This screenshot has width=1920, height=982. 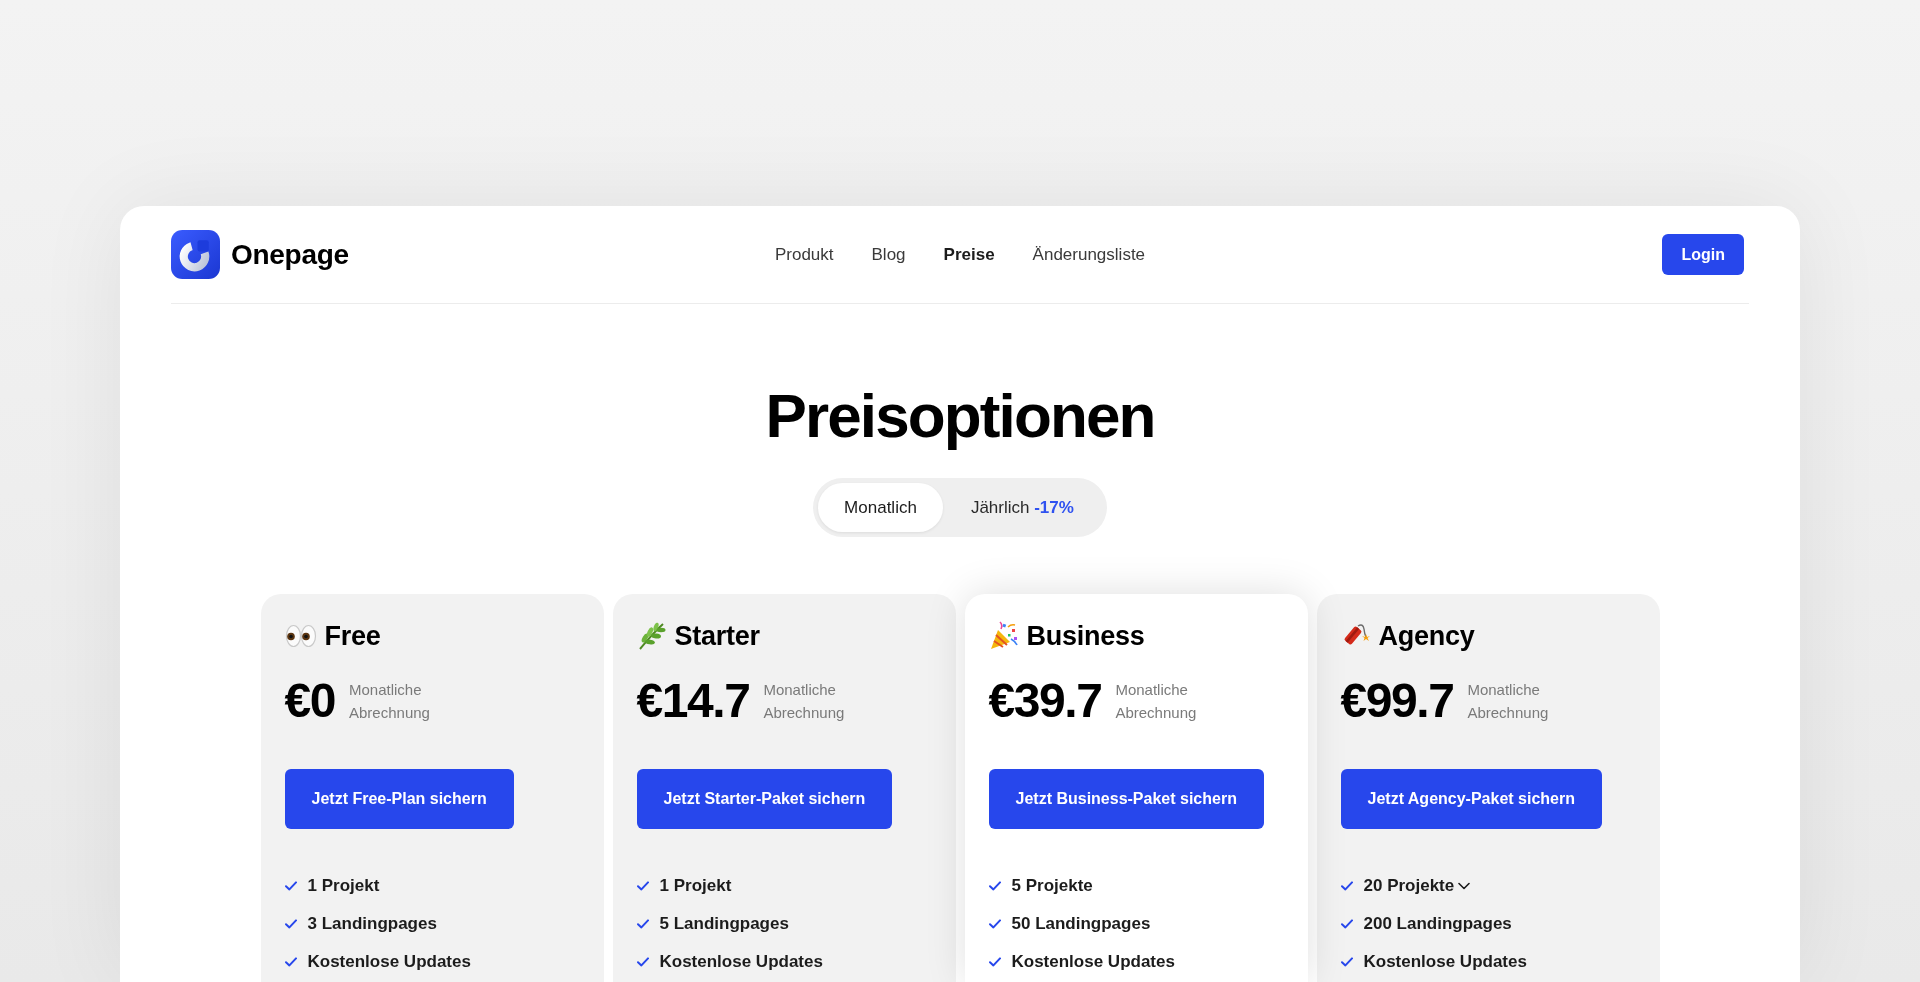 What do you see at coordinates (195, 254) in the screenshot?
I see `logo-icon` at bounding box center [195, 254].